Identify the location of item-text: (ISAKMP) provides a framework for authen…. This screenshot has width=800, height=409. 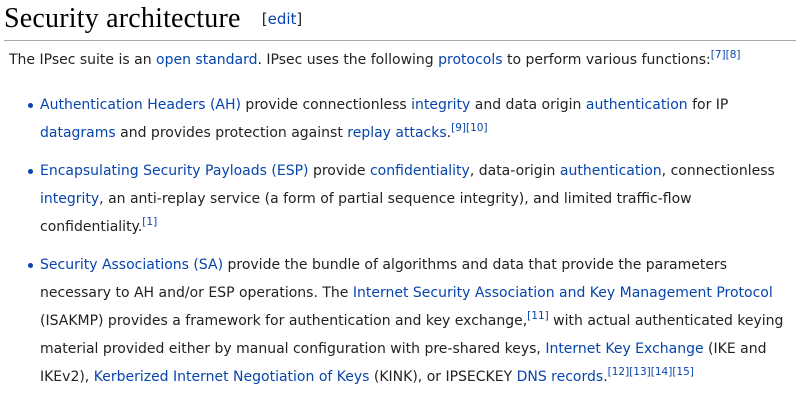
(284, 321).